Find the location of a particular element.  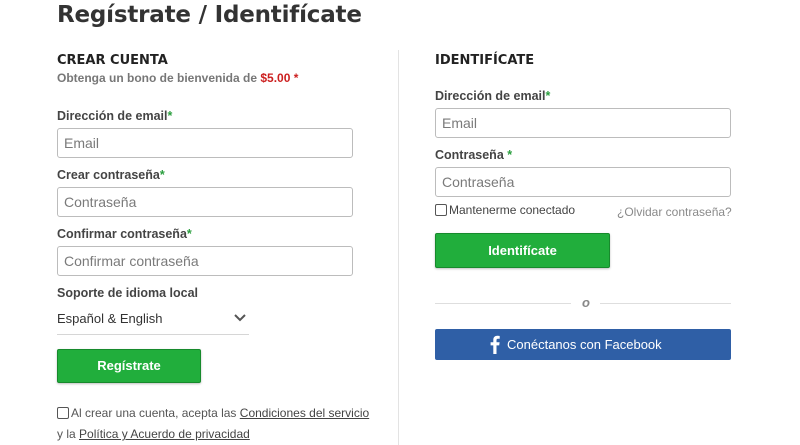

terms-of-service-link: Condiciones del servicio is located at coordinates (304, 413).